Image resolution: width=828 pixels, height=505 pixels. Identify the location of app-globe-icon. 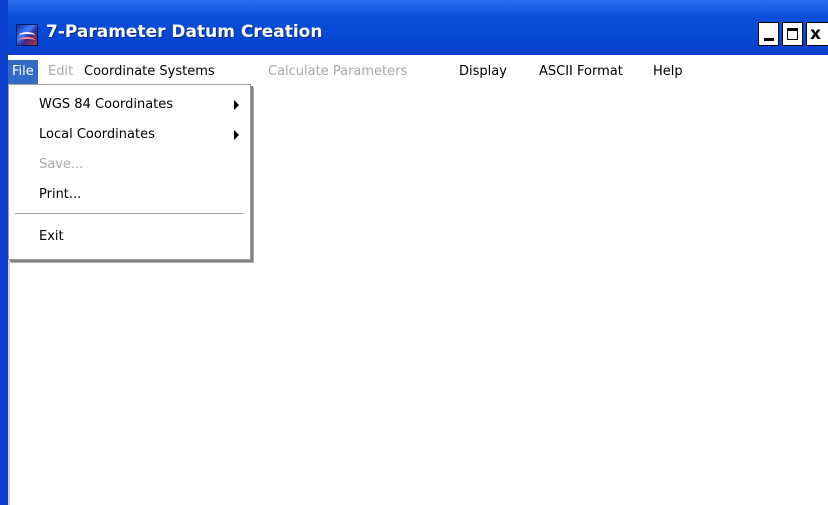
(27, 35).